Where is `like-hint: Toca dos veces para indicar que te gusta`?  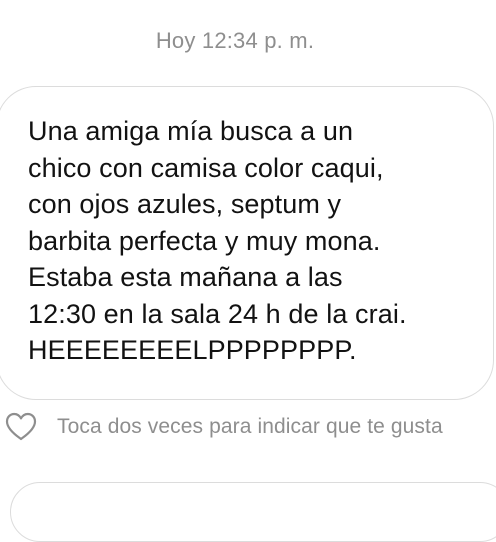
like-hint: Toca dos veces para indicar que te gusta is located at coordinates (250, 426).